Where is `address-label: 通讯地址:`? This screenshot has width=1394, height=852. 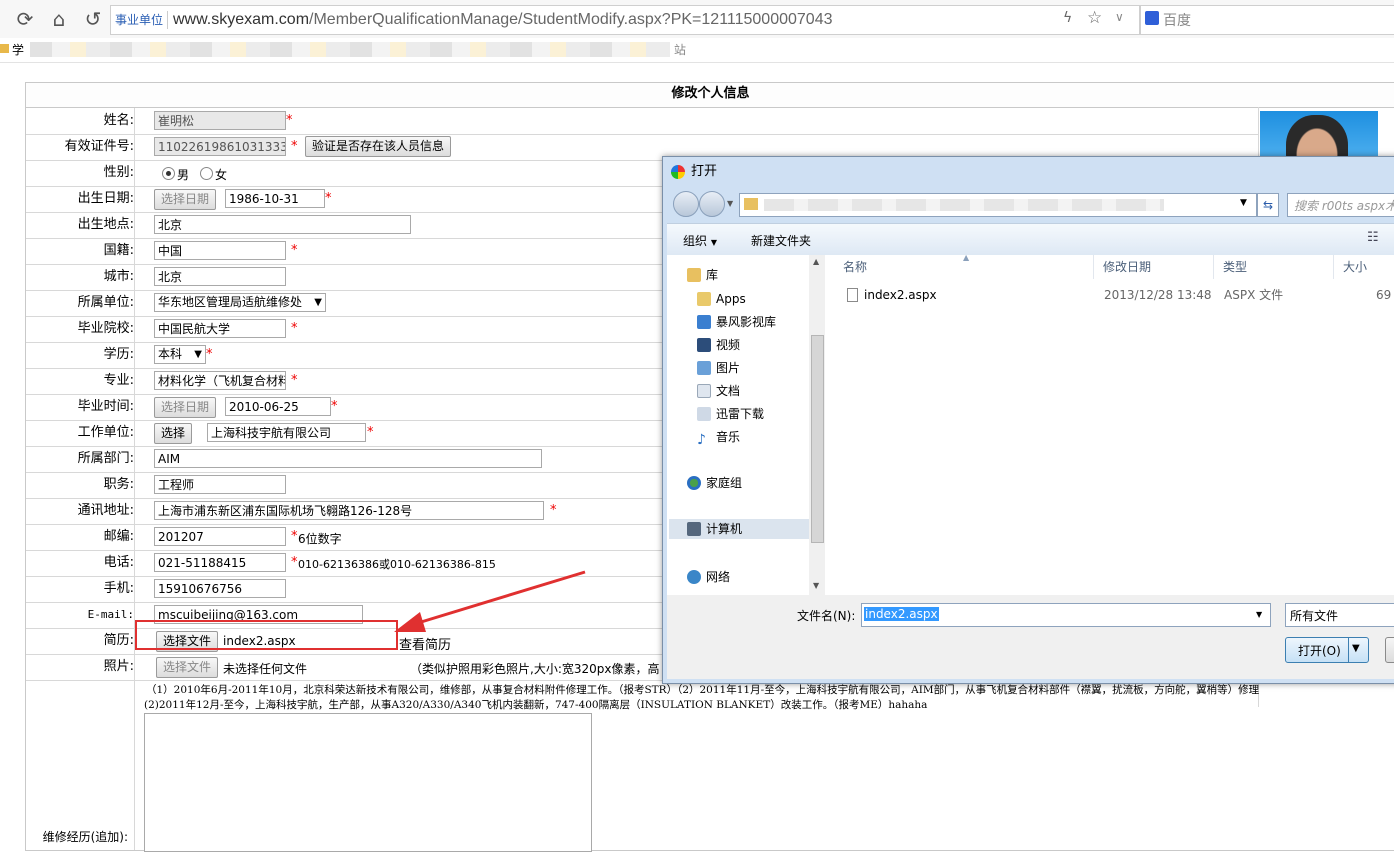
address-label: 通讯地址: is located at coordinates (80, 511).